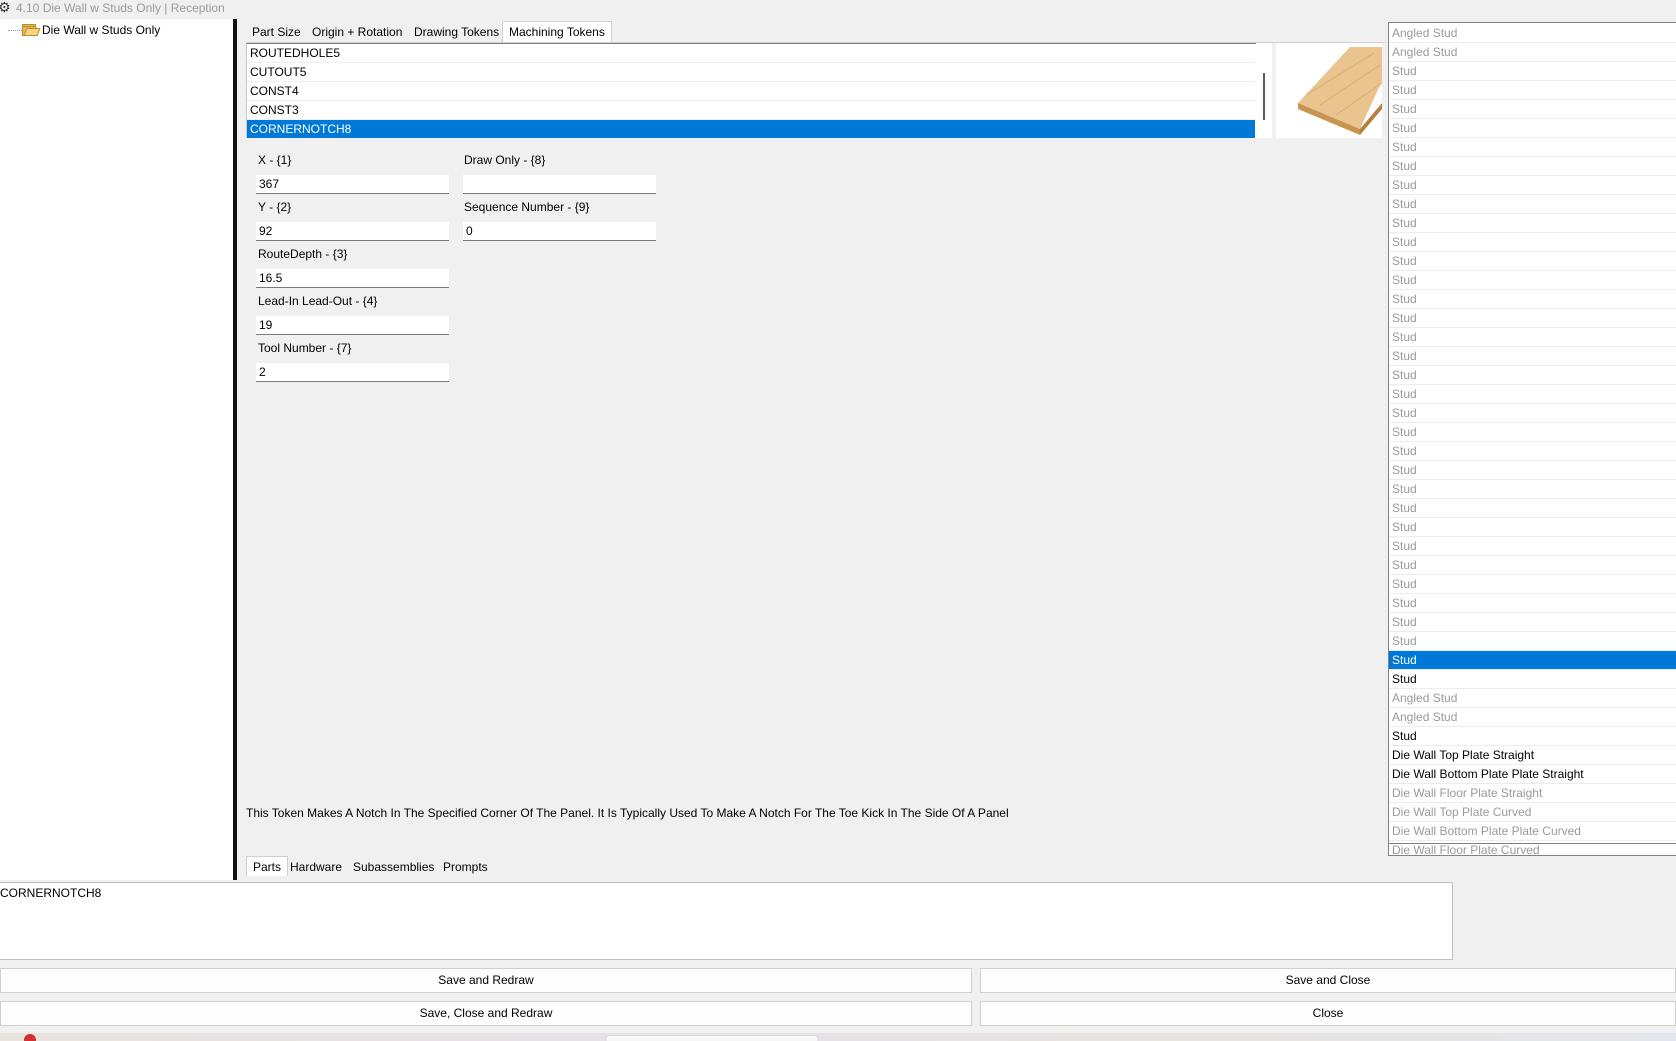 The height and width of the screenshot is (1041, 1676). What do you see at coordinates (316, 866) in the screenshot?
I see `tab-hardware: Hardware` at bounding box center [316, 866].